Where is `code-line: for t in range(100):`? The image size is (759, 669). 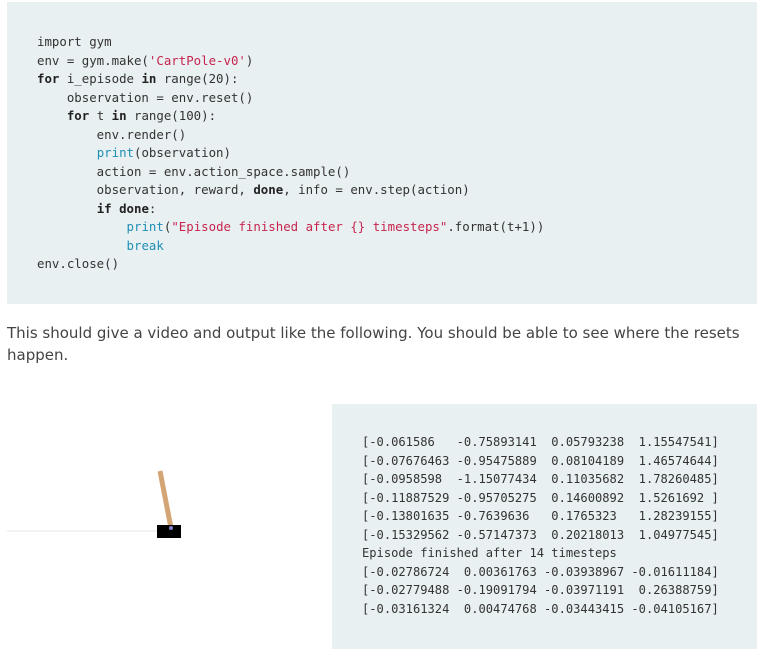 code-line: for t in range(100): is located at coordinates (290, 116).